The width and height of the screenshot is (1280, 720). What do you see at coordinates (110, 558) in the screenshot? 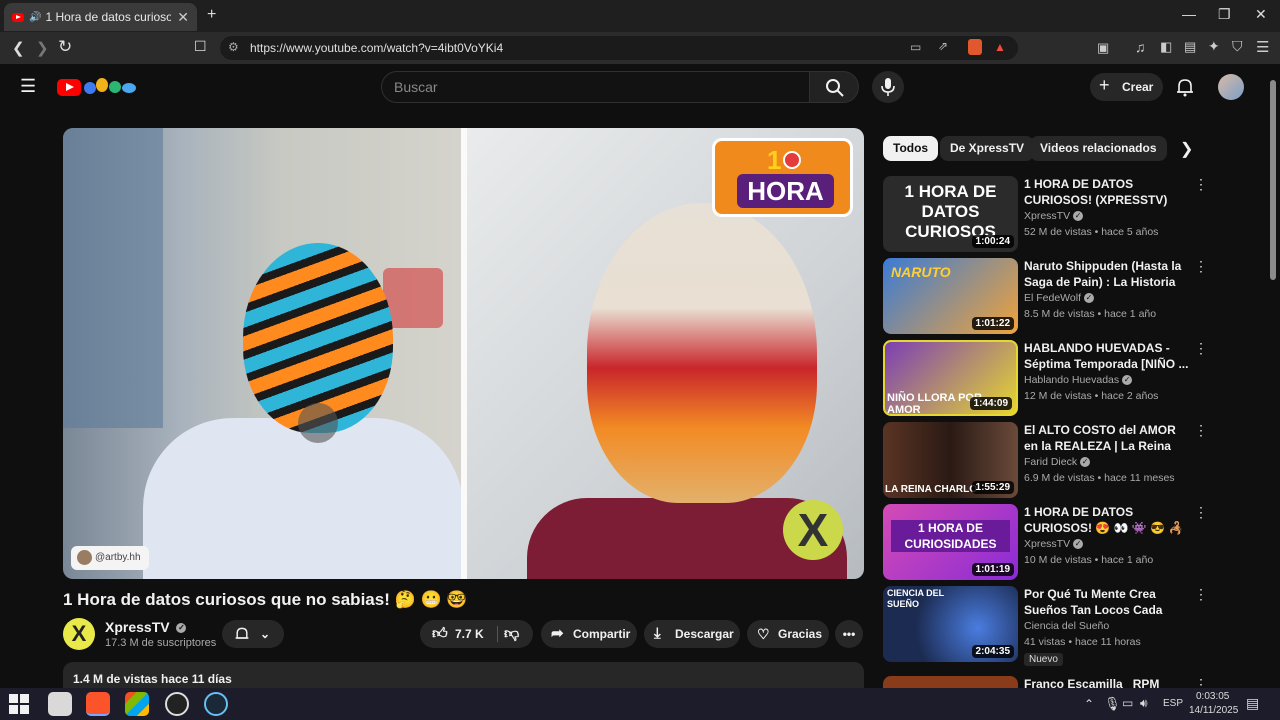
I see `creator-watermark: @artby.hh` at bounding box center [110, 558].